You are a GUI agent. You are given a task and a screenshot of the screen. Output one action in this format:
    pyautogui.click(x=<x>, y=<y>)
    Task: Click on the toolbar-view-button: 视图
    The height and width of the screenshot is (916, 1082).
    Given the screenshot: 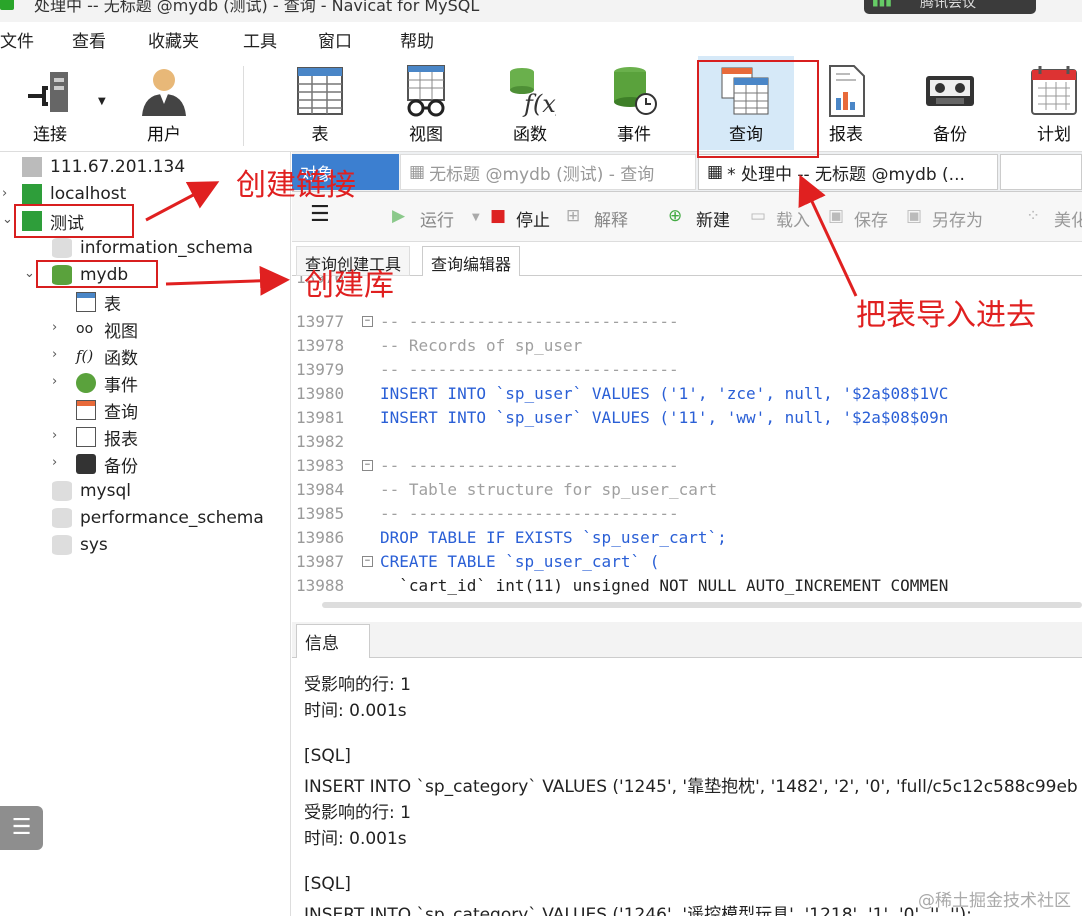 What is the action you would take?
    pyautogui.click(x=426, y=103)
    